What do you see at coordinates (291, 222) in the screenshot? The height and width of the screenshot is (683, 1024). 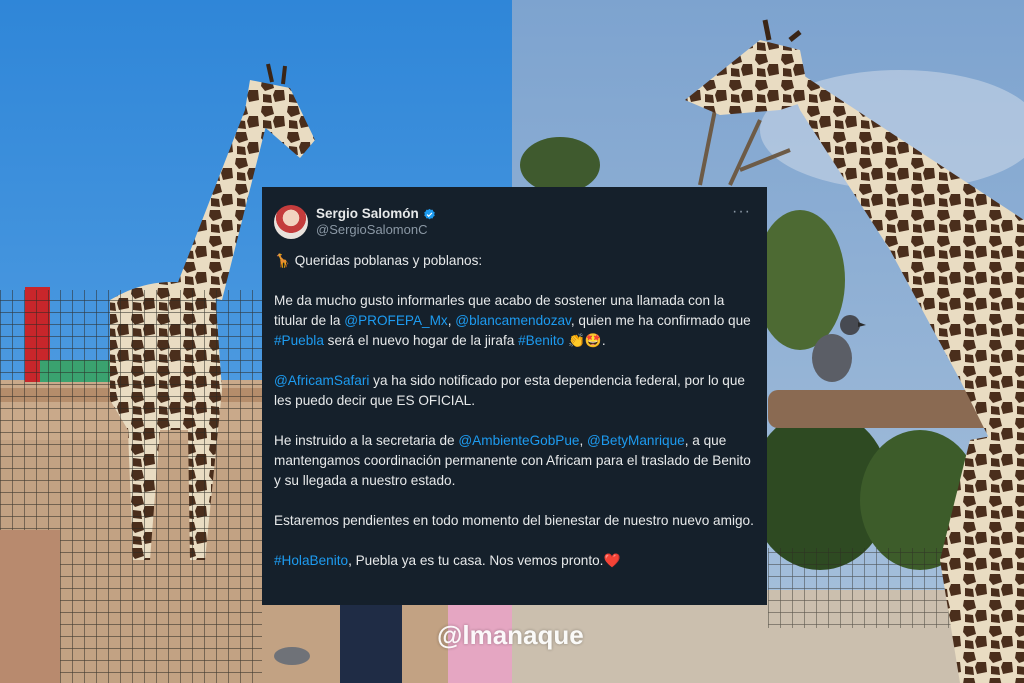 I see `avatar` at bounding box center [291, 222].